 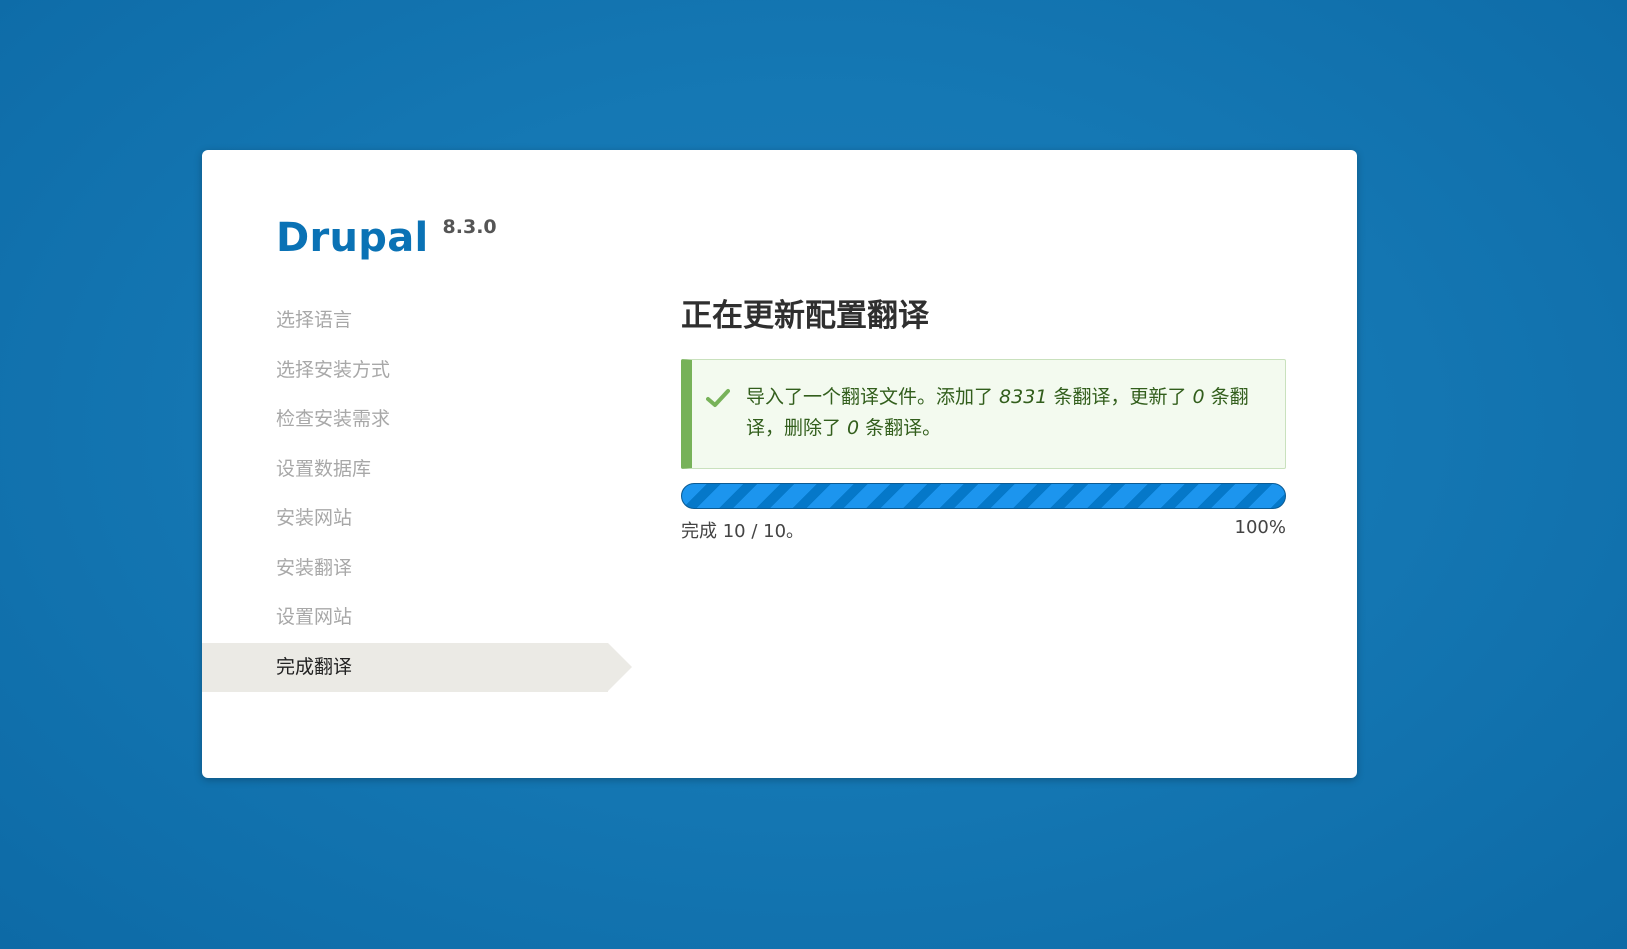 What do you see at coordinates (983, 530) in the screenshot?
I see `progress-info: 完成 10 / 10。 100%` at bounding box center [983, 530].